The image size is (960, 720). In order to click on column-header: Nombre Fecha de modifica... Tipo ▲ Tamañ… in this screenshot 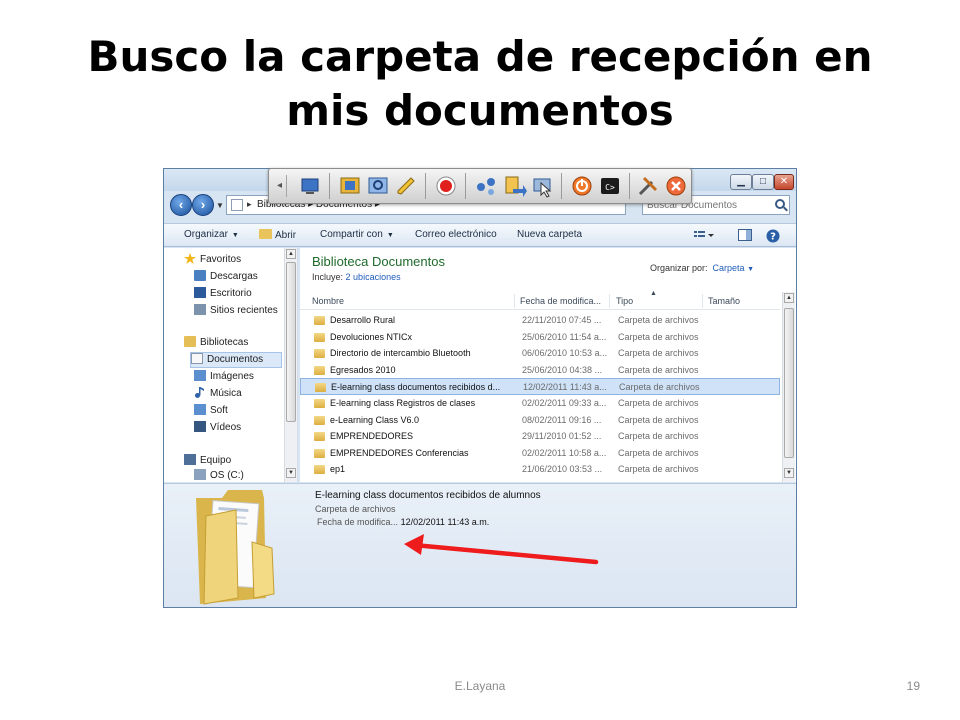, I will do `click(540, 300)`.